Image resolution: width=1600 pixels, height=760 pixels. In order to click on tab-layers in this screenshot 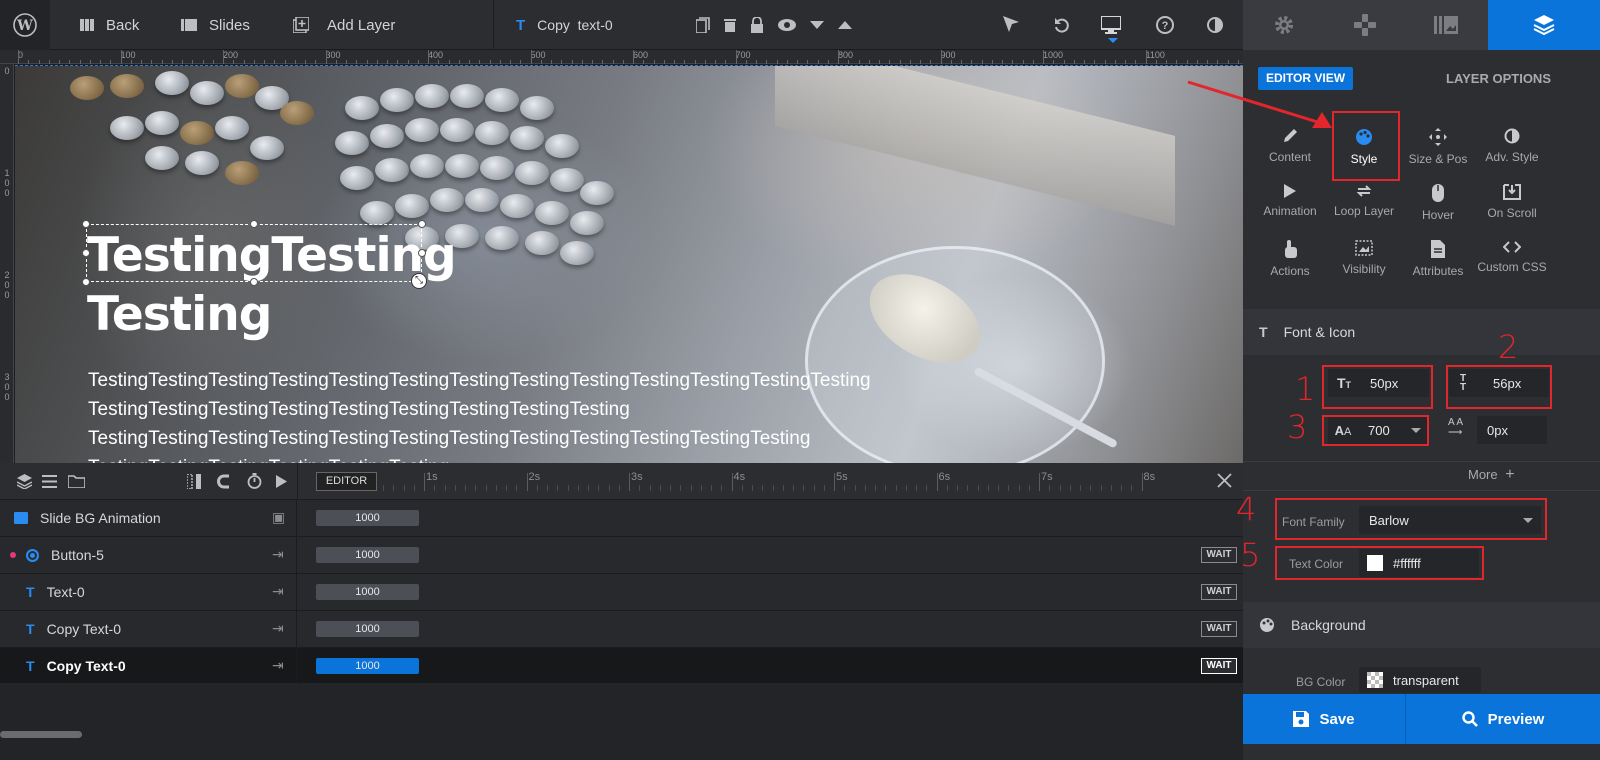, I will do `click(1544, 25)`.